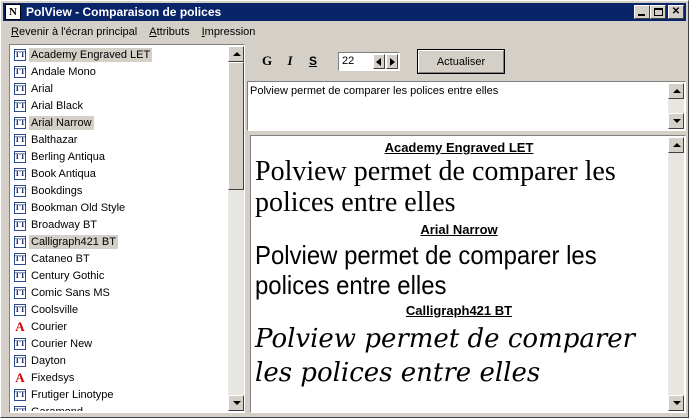 The image size is (689, 418). Describe the element at coordinates (236, 228) in the screenshot. I see `font-list-scrollbar` at that location.